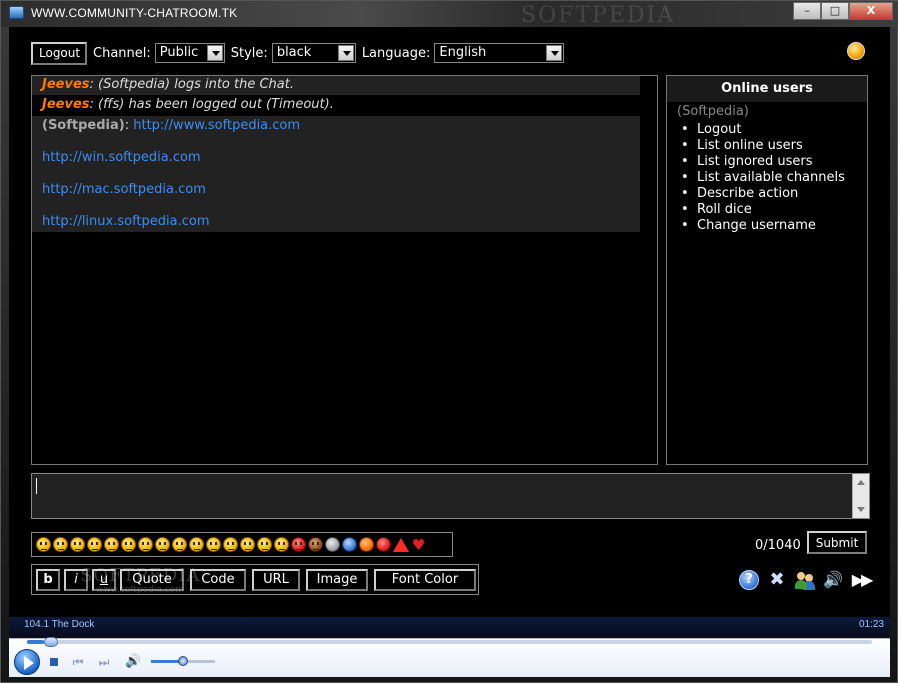  I want to click on devil-emoticon-icon, so click(298, 544).